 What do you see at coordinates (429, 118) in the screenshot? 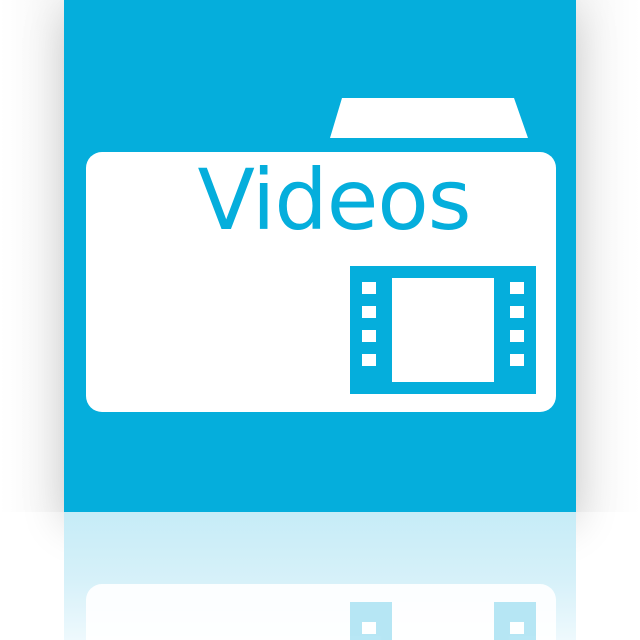
I see `folder-tab` at bounding box center [429, 118].